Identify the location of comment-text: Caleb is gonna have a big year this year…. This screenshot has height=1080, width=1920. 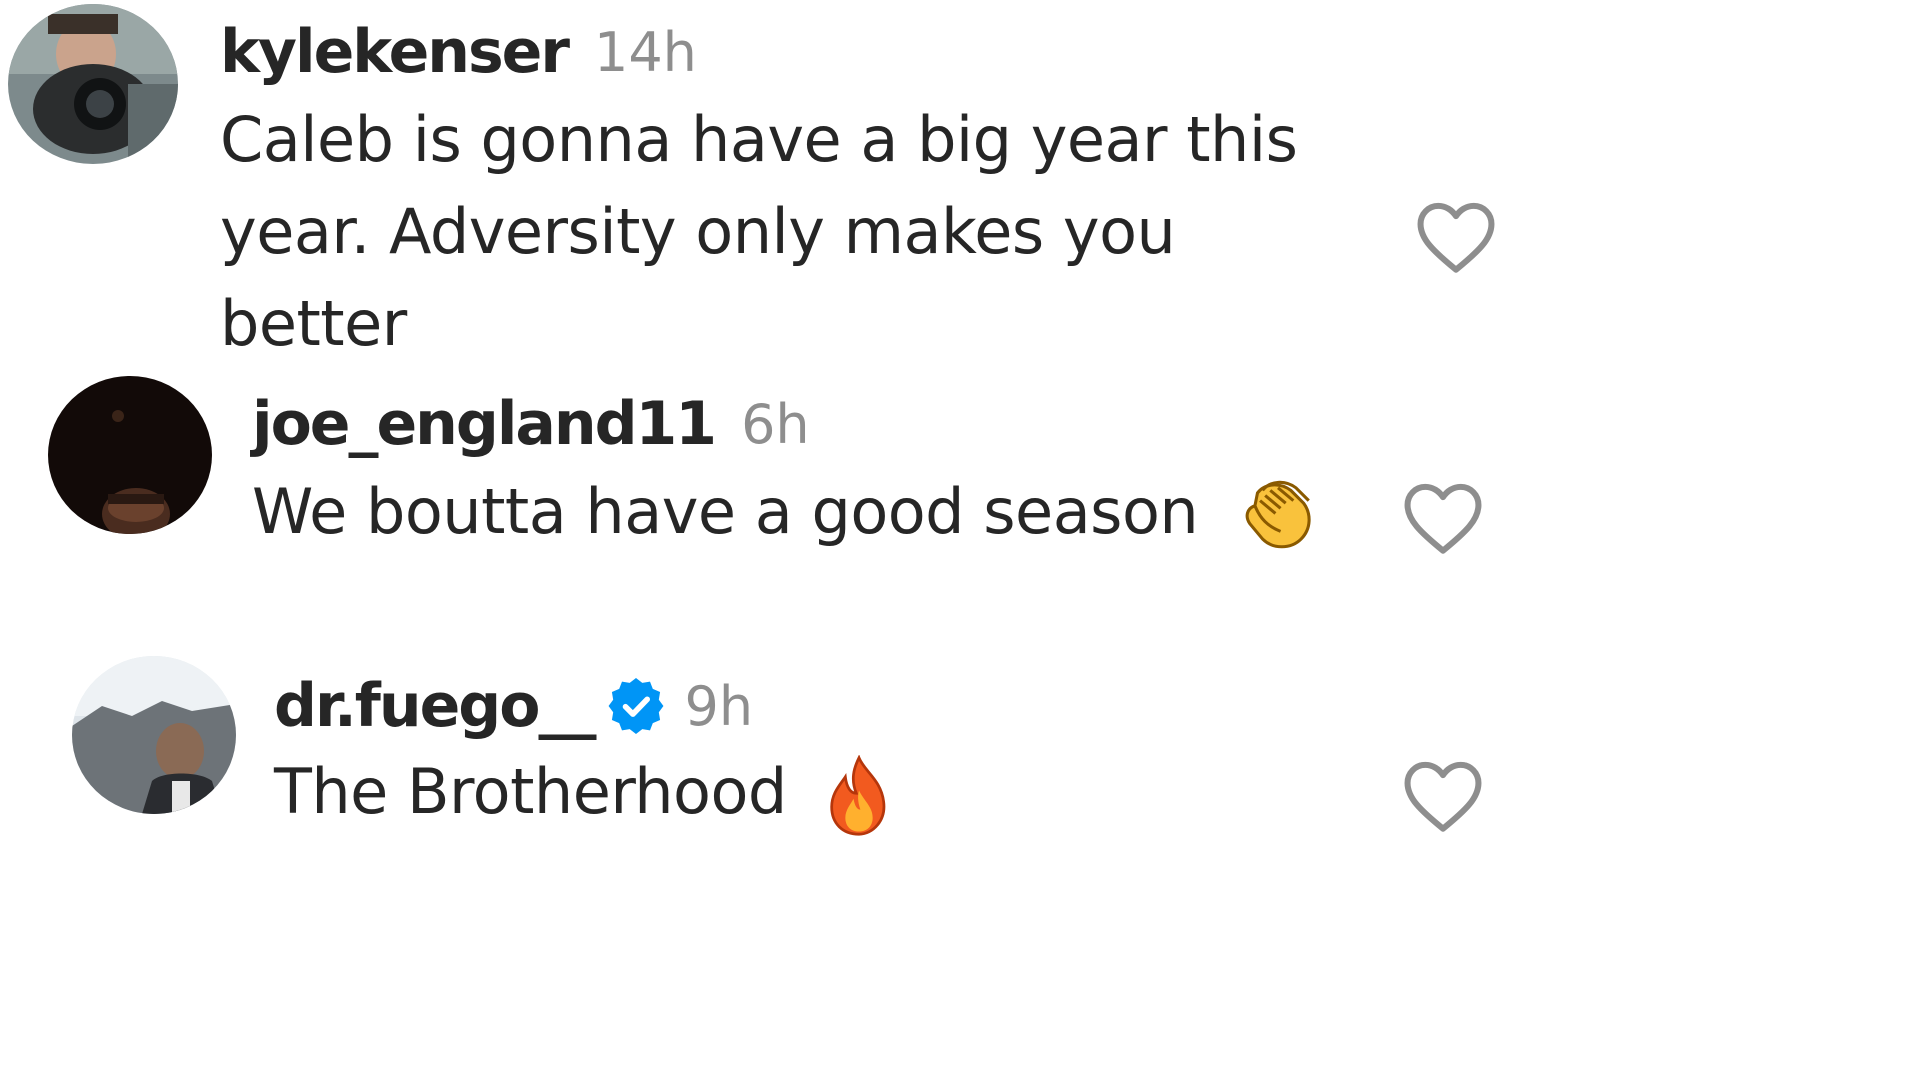
(759, 231).